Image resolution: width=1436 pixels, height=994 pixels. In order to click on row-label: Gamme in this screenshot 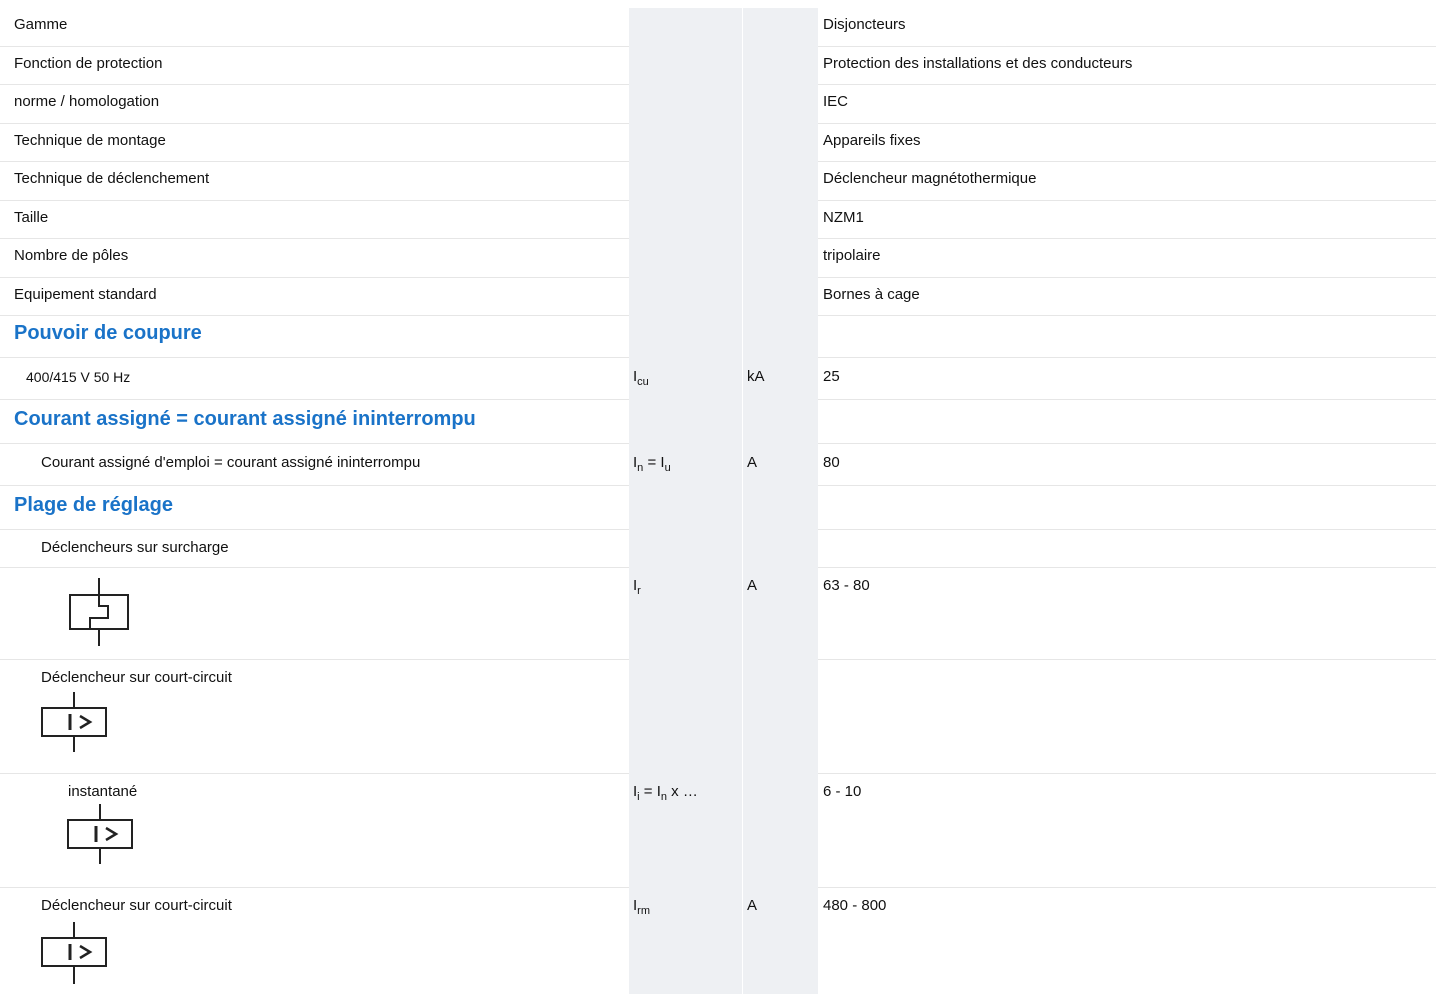, I will do `click(41, 24)`.